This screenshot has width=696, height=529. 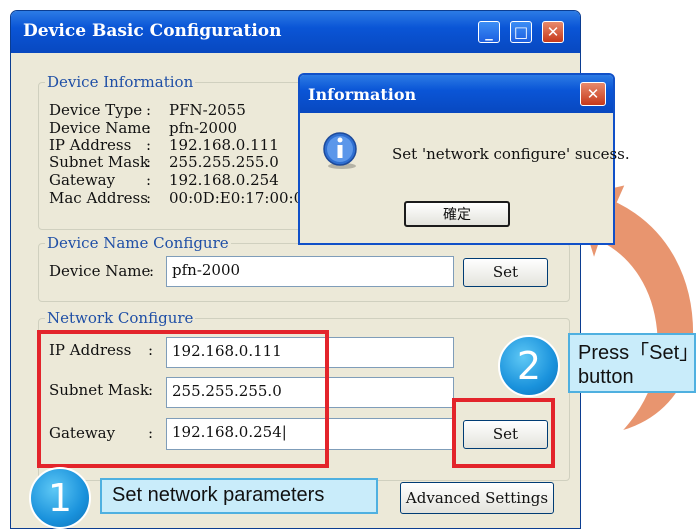 What do you see at coordinates (207, 110) in the screenshot?
I see `device-type-value: PFN-2055` at bounding box center [207, 110].